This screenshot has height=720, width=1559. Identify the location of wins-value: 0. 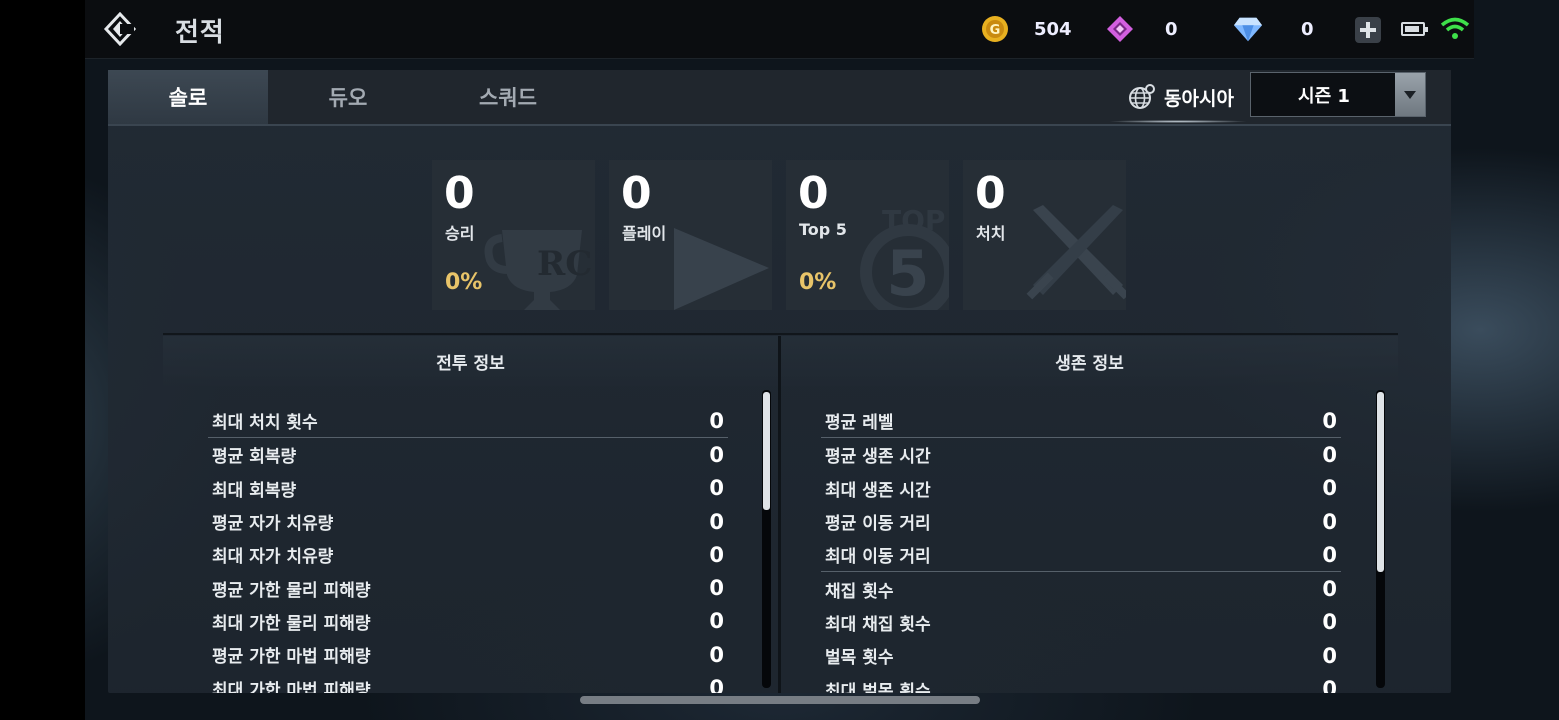
(459, 193).